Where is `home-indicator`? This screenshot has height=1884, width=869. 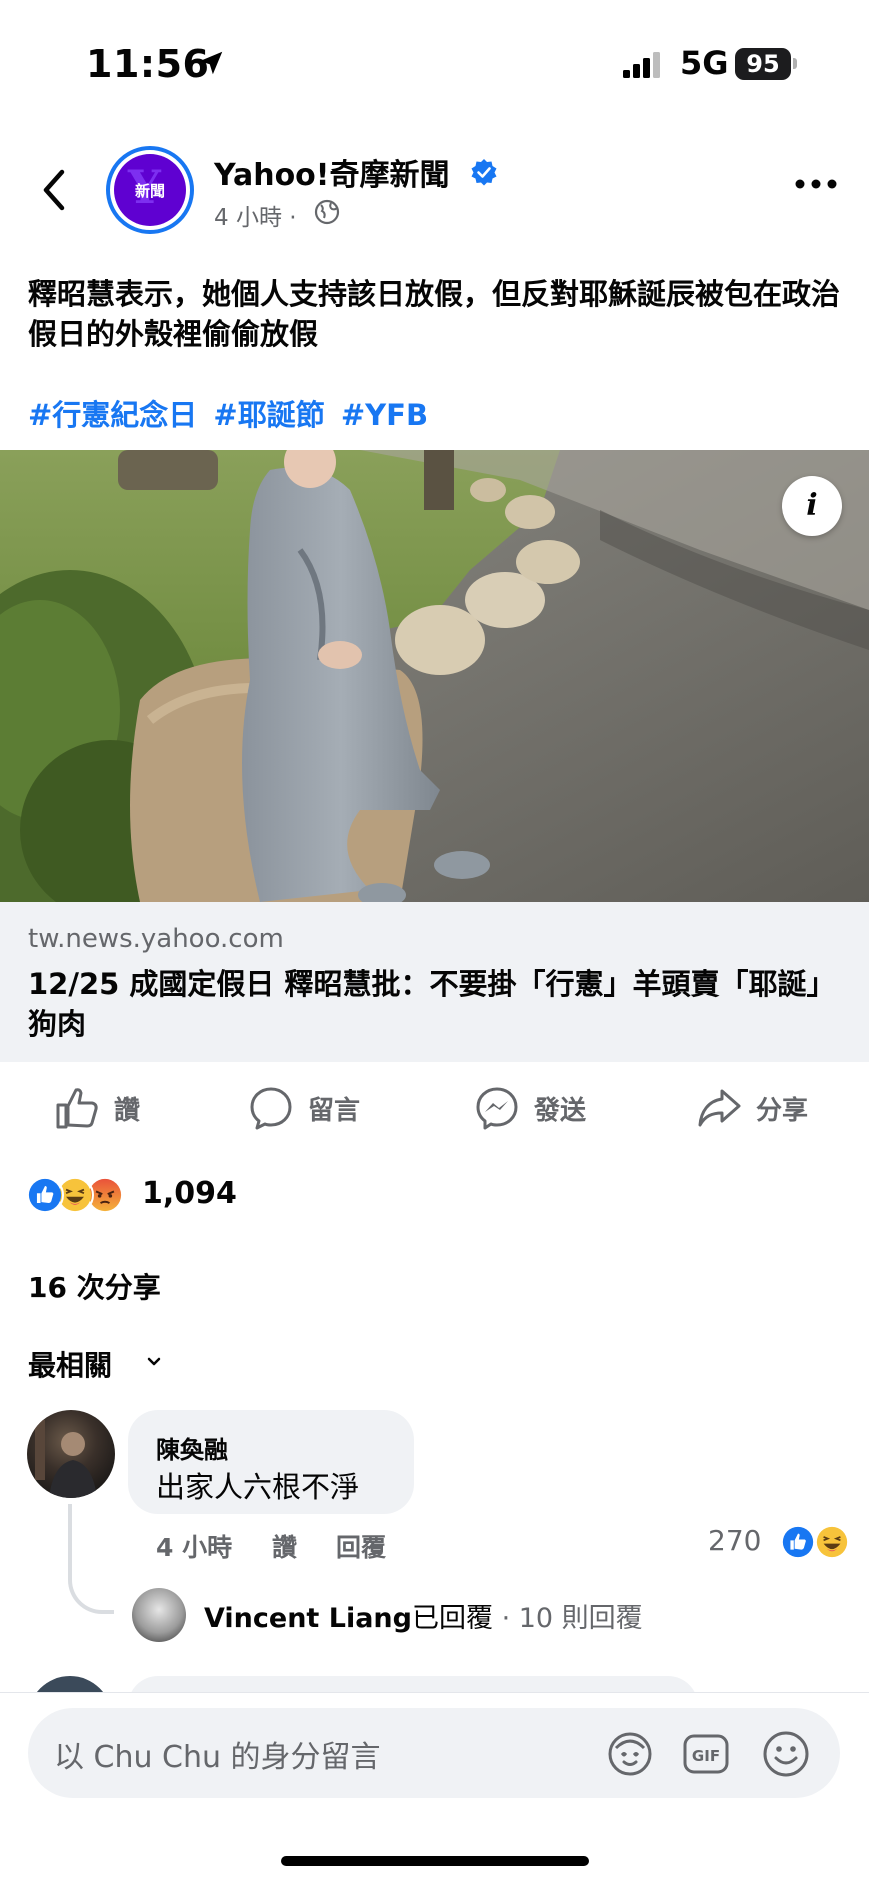 home-indicator is located at coordinates (435, 1861).